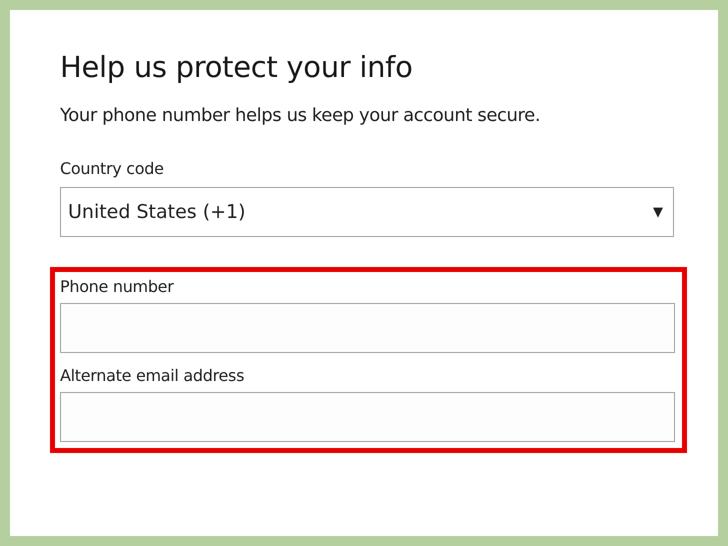 This screenshot has width=728, height=546. Describe the element at coordinates (301, 115) in the screenshot. I see `description-text: Your phone number helps us keep your account secure.` at that location.